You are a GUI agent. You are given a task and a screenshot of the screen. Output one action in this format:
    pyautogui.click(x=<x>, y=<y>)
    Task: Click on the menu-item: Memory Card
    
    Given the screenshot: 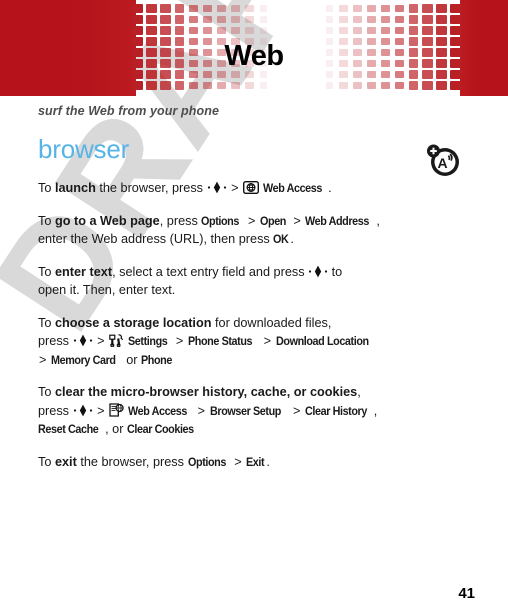 What is the action you would take?
    pyautogui.click(x=83, y=360)
    